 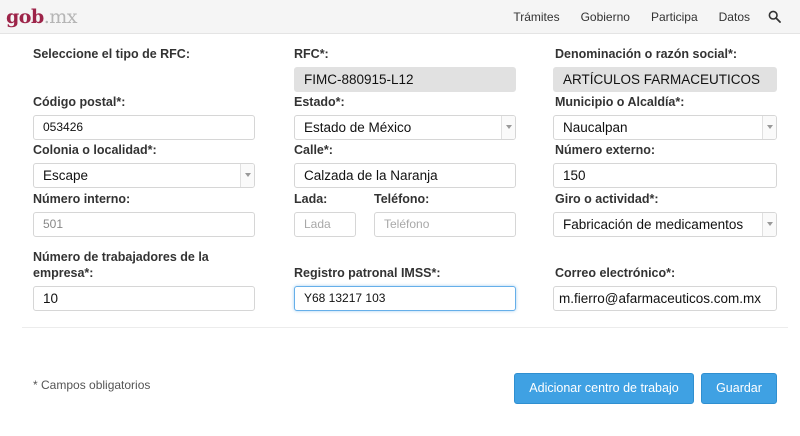 I want to click on correo-input: m.fierro@afarmaceuticos.com.mx, so click(x=665, y=298).